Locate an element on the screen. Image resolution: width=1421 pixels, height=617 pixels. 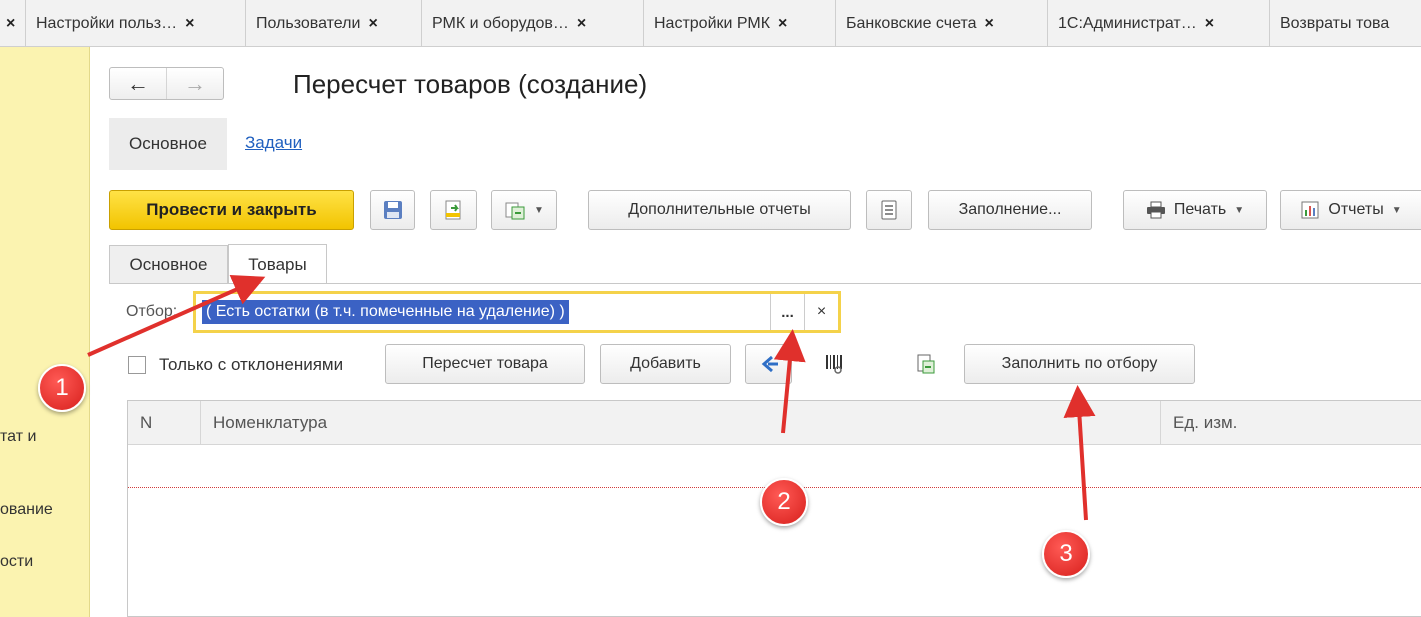
annotation-badge-1: 1 is located at coordinates (62, 388).